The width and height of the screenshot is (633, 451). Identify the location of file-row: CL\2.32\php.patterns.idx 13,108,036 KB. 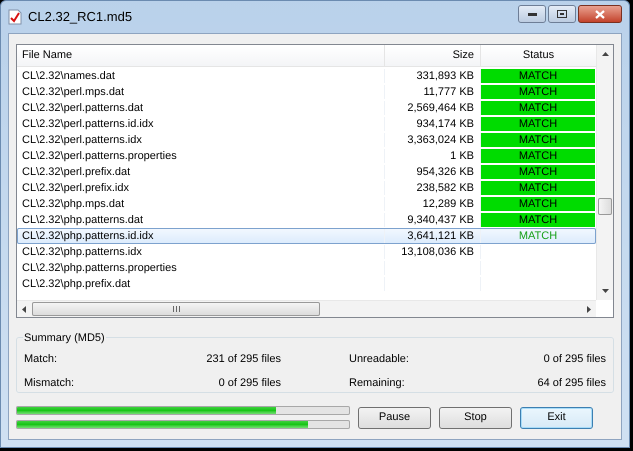
(306, 252).